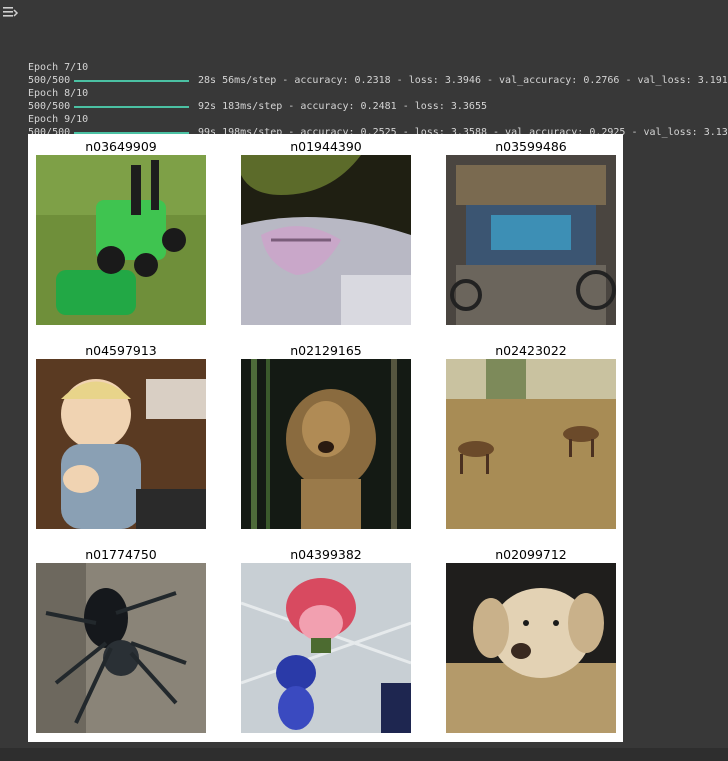  I want to click on epoch-label: Epoch 9/10, so click(58, 119).